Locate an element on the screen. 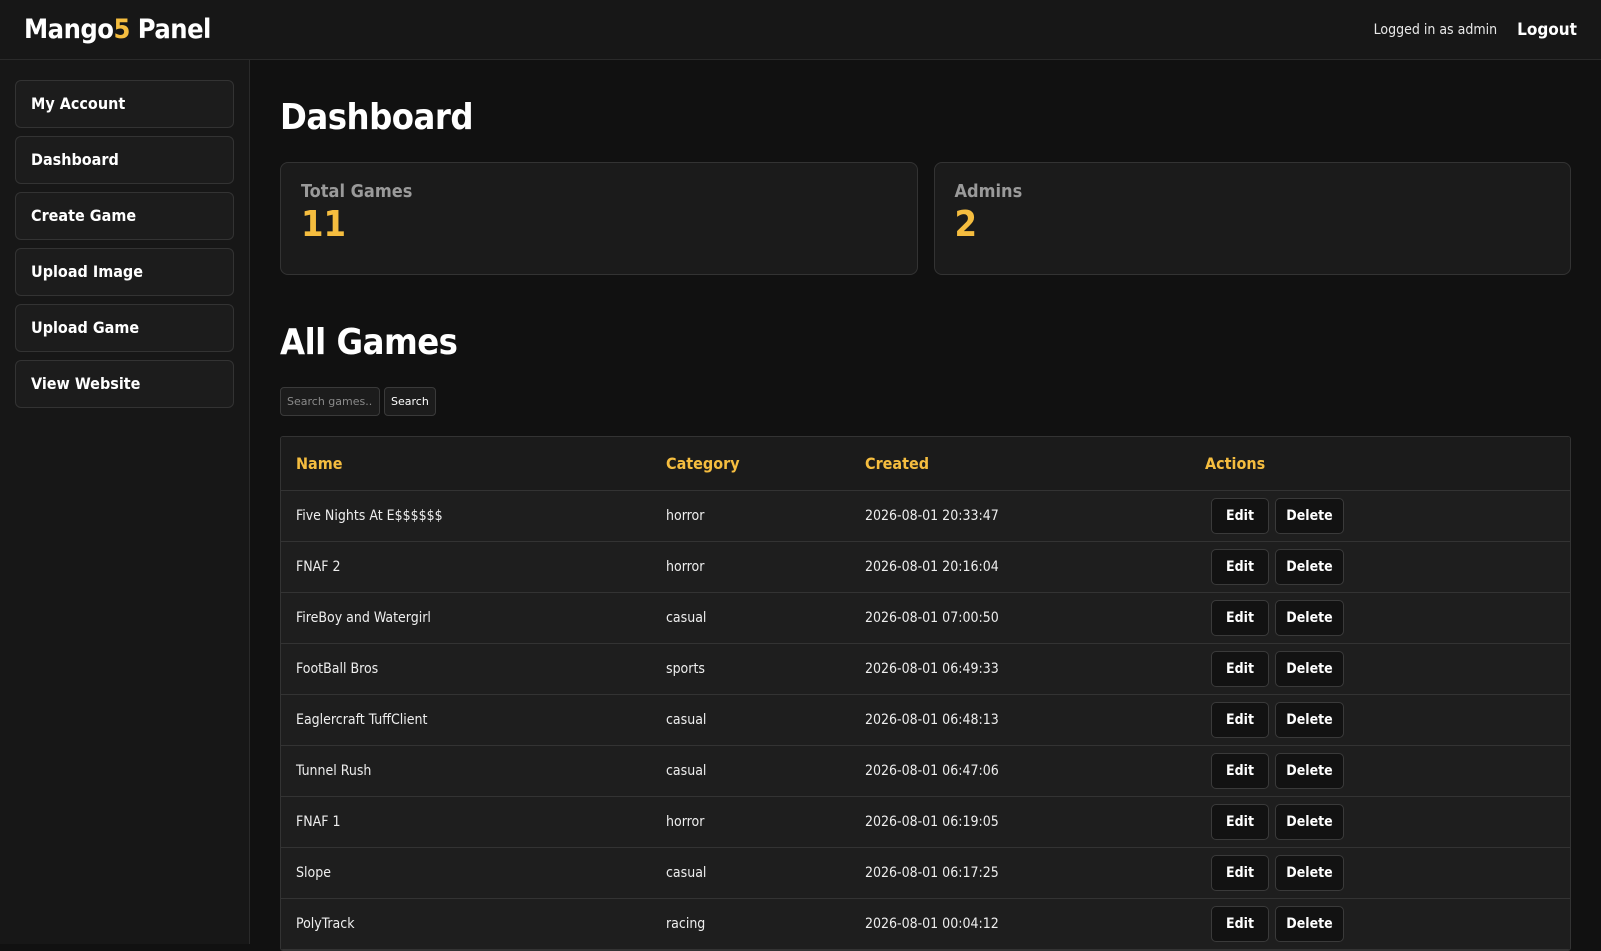 The image size is (1601, 951). game-name: Tunnel Rush is located at coordinates (466, 771).